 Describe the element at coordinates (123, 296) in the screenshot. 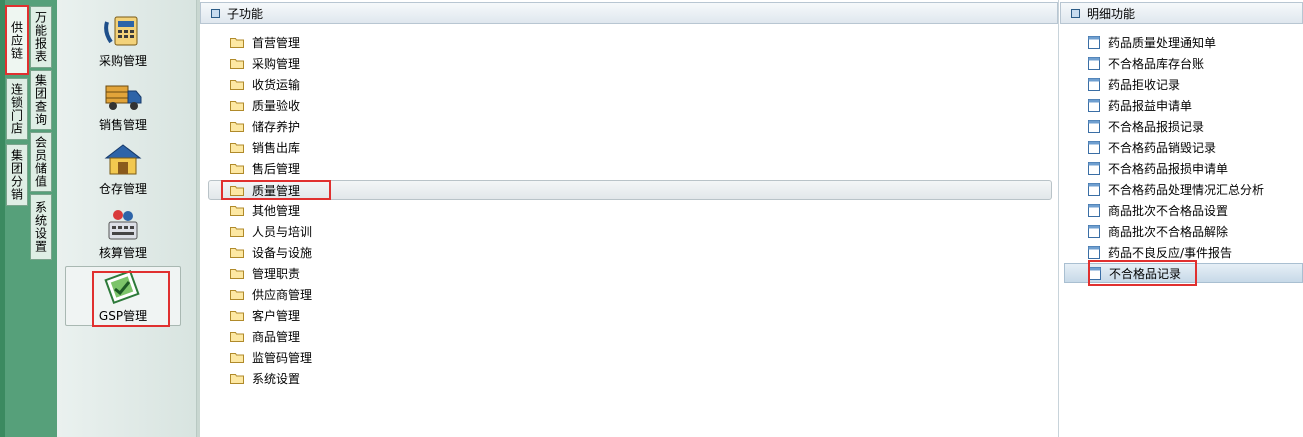

I see `module-gsp: GSP管理` at that location.